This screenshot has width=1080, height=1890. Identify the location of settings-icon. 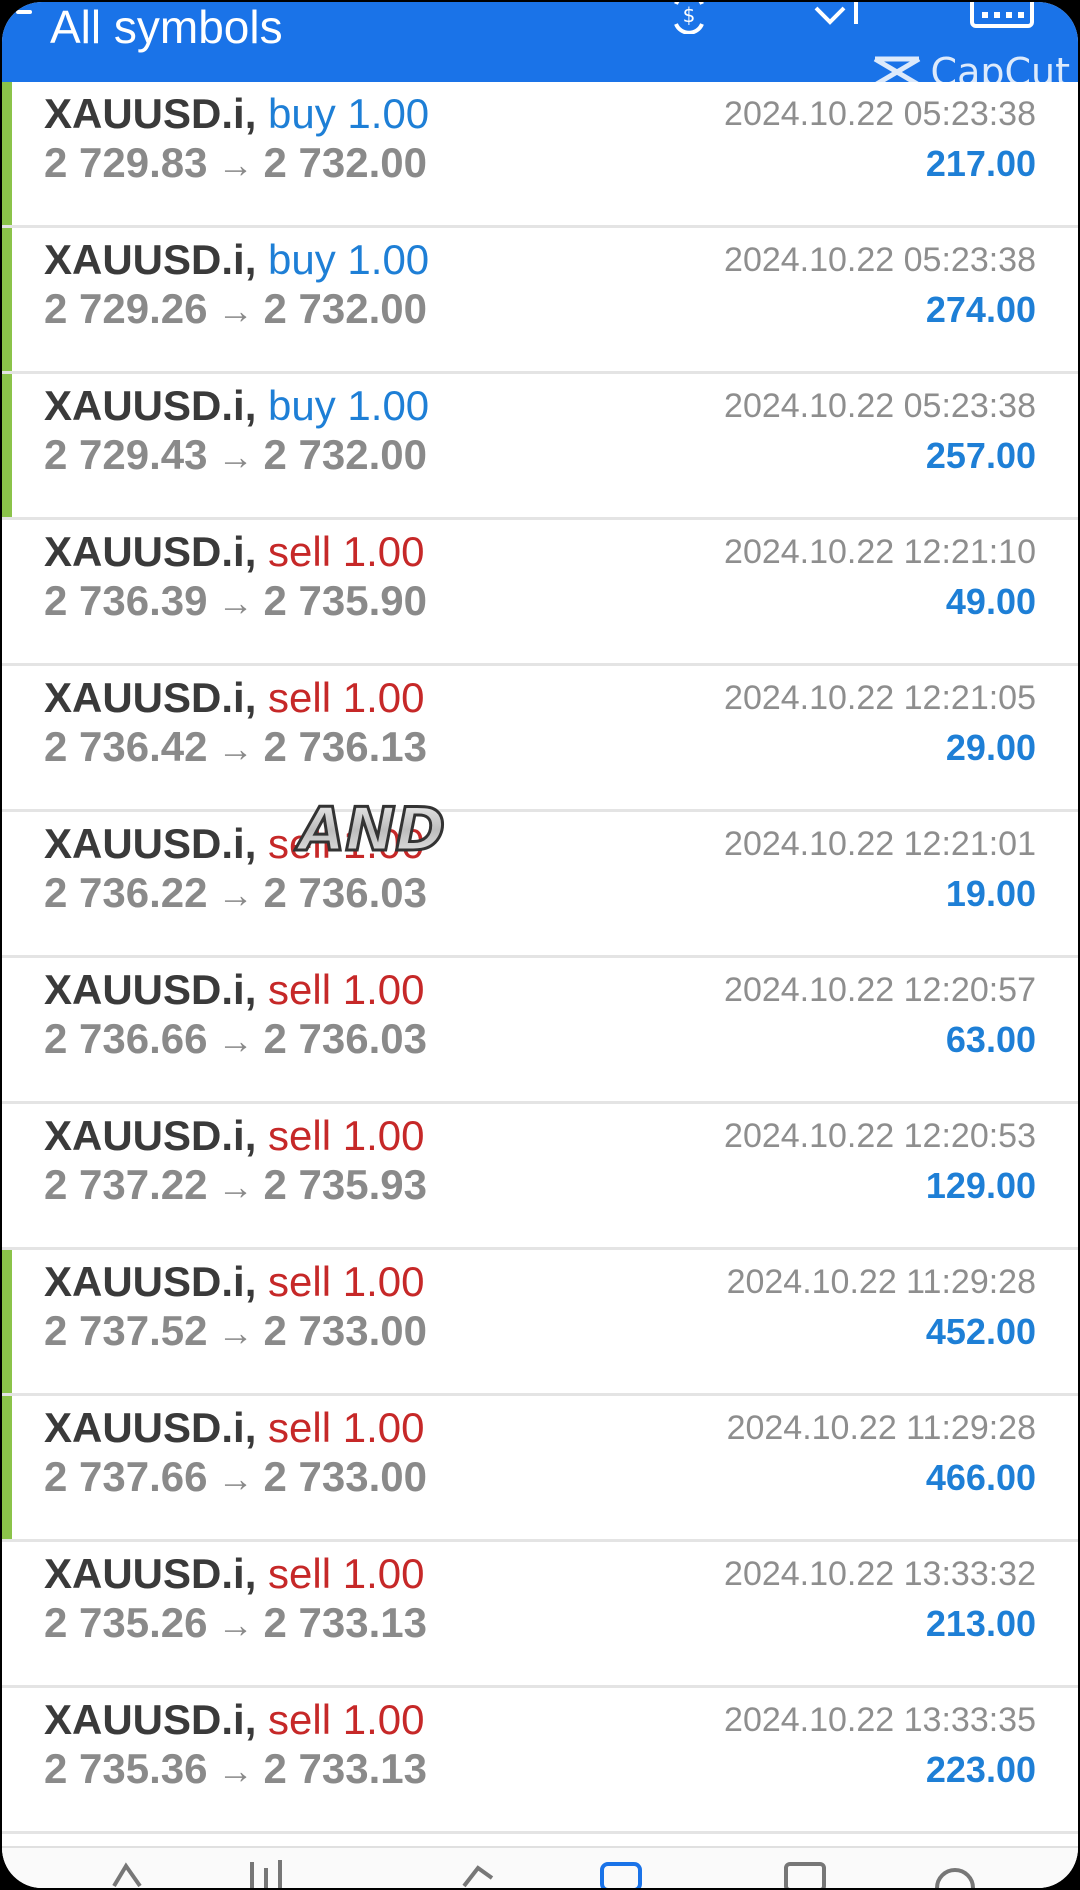
(955, 1873).